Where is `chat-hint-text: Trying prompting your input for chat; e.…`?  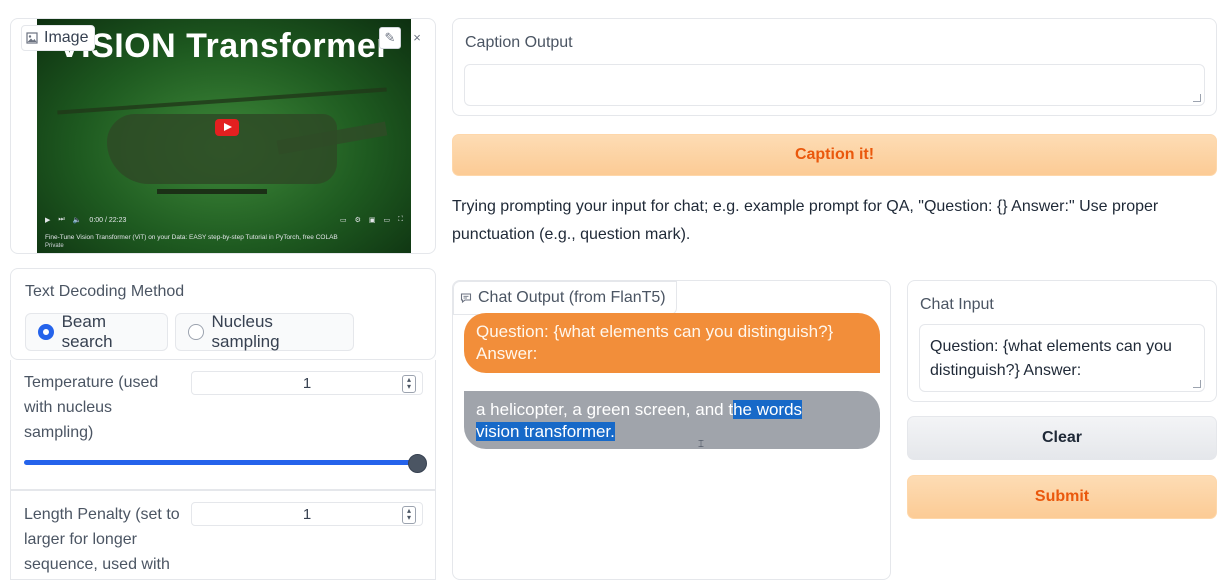 chat-hint-text: Trying prompting your input for chat; e.… is located at coordinates (805, 220).